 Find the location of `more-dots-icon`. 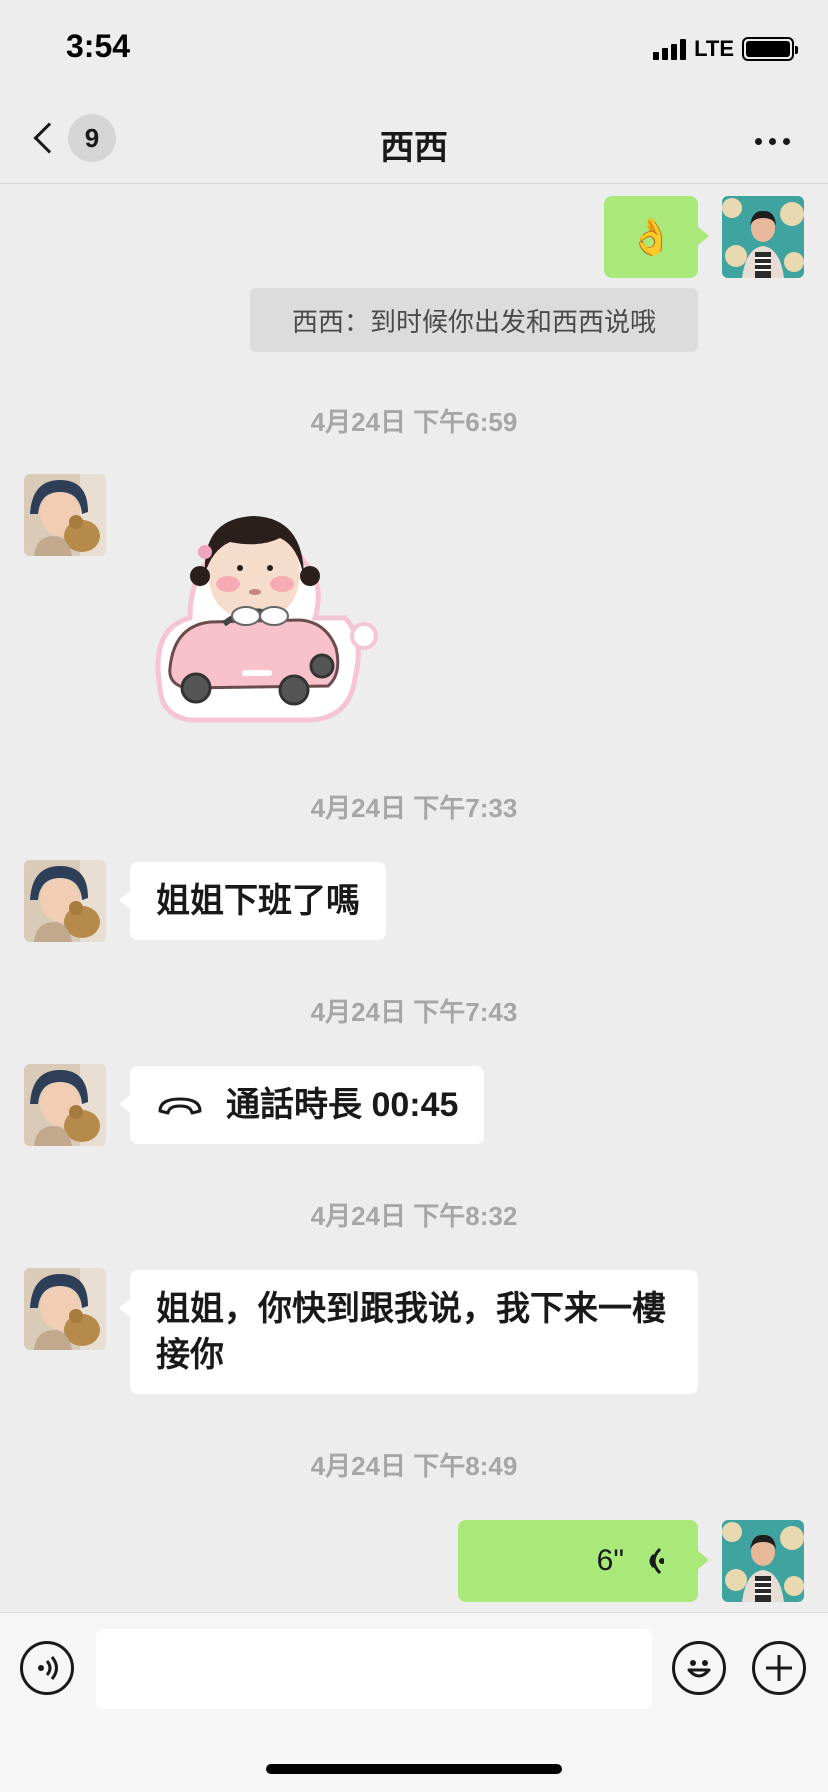

more-dots-icon is located at coordinates (758, 141).